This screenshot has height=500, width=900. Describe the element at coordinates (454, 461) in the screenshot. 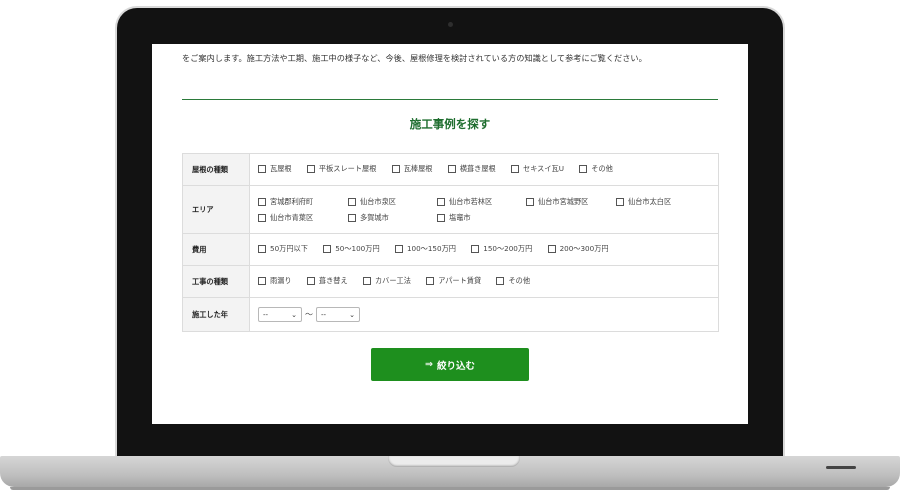

I see `laptop-notch` at that location.